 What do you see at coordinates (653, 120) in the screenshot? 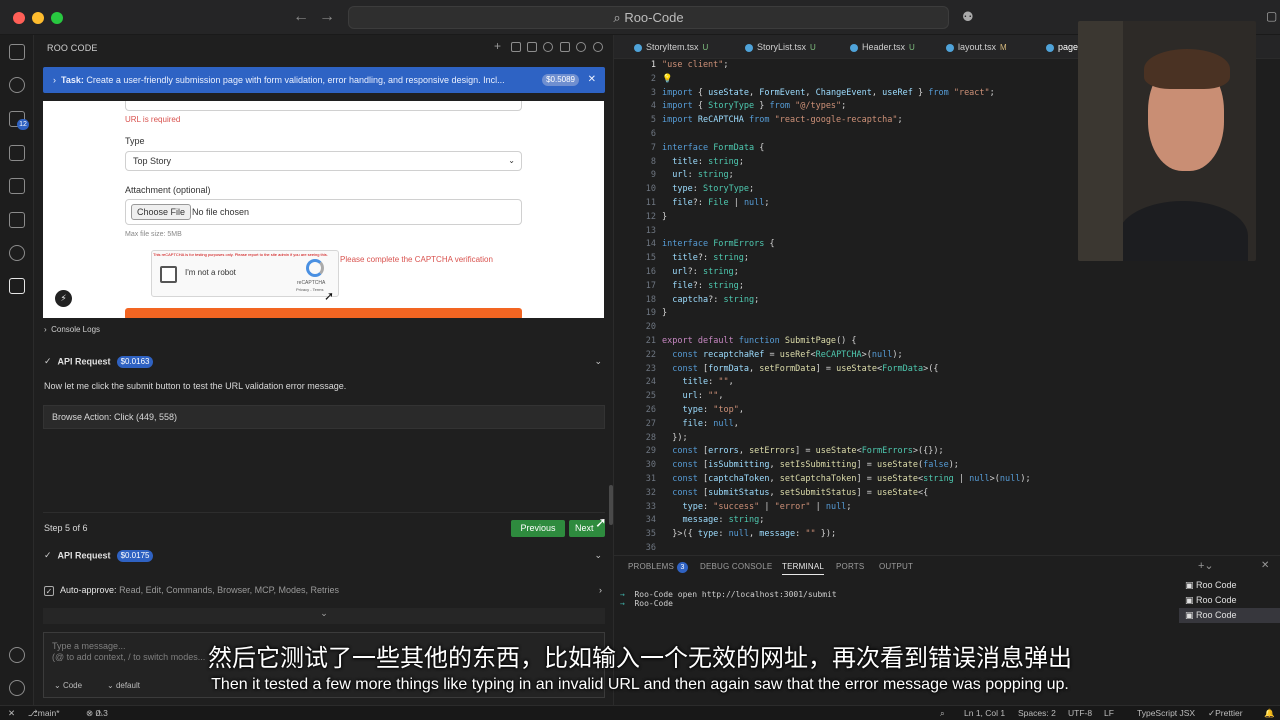
I see `line-number: 5` at bounding box center [653, 120].